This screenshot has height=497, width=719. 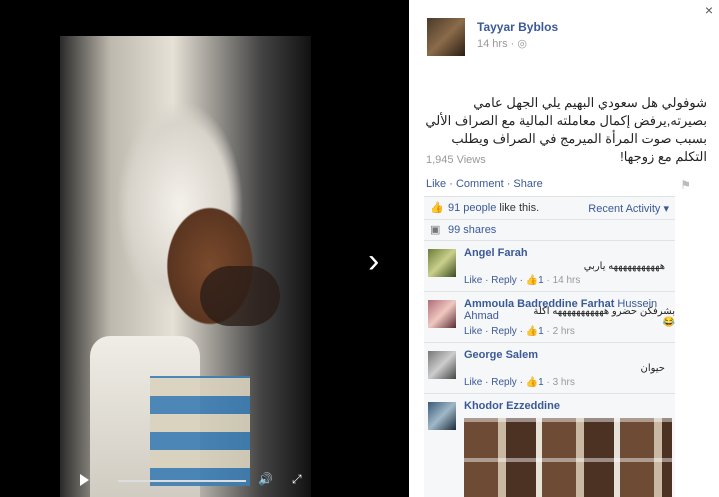 What do you see at coordinates (522, 44) in the screenshot?
I see `globe-icon: ◎` at bounding box center [522, 44].